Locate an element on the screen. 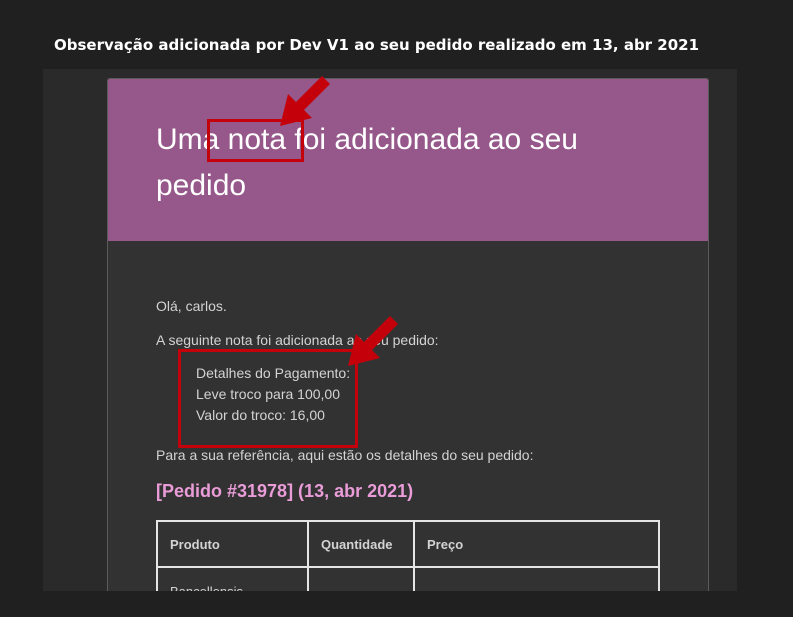  price-cell is located at coordinates (536, 578).